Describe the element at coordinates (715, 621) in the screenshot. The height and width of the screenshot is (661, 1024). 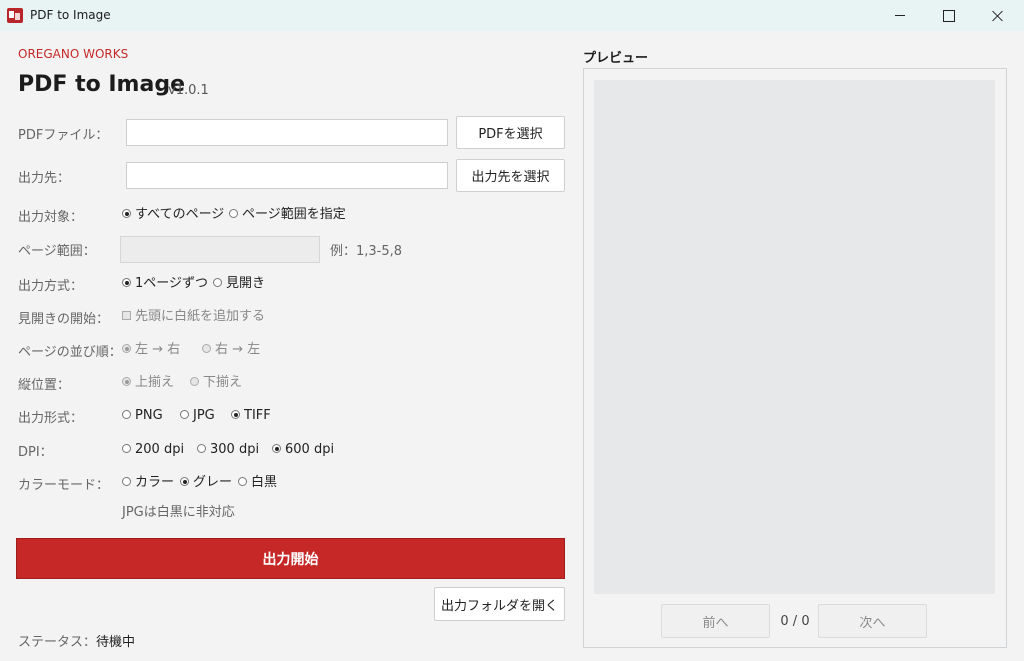
I see `prev-page-button: 前へ` at that location.